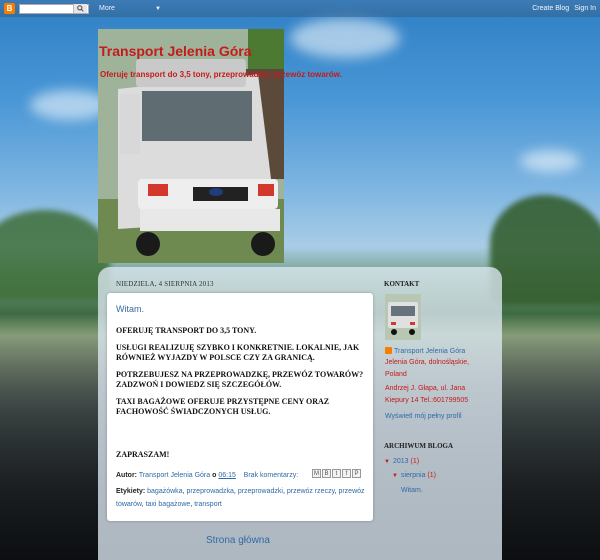  What do you see at coordinates (126, 475) in the screenshot?
I see `author-prefix: Autor:` at bounding box center [126, 475].